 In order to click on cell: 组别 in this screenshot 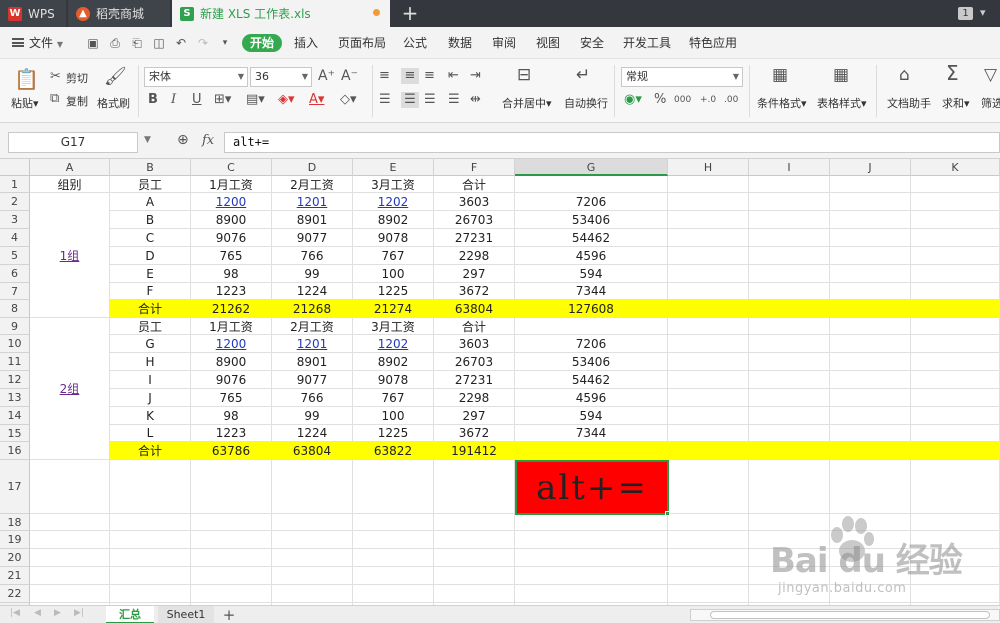, I will do `click(70, 184)`.